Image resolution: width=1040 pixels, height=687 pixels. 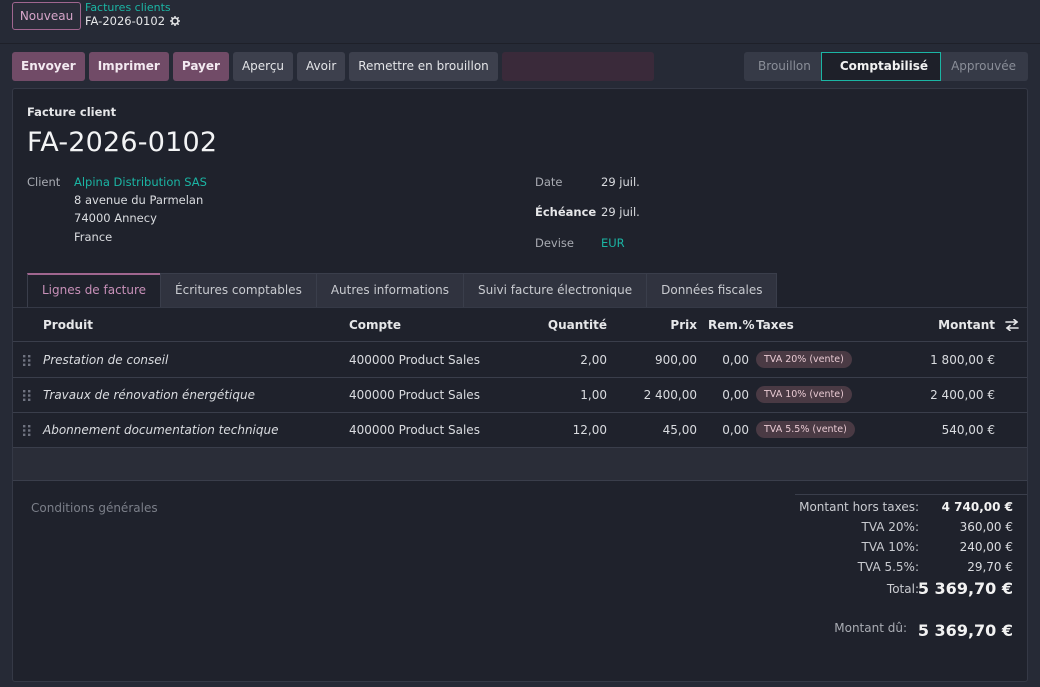 I want to click on tax-badge: TVA 5.5% (vente), so click(x=805, y=429).